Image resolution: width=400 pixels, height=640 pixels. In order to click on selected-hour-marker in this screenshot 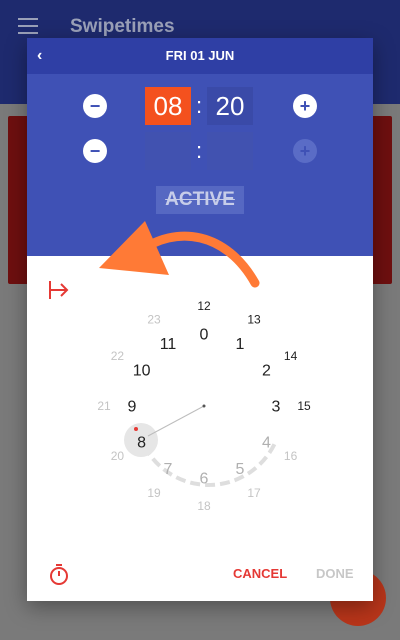, I will do `click(136, 429)`.